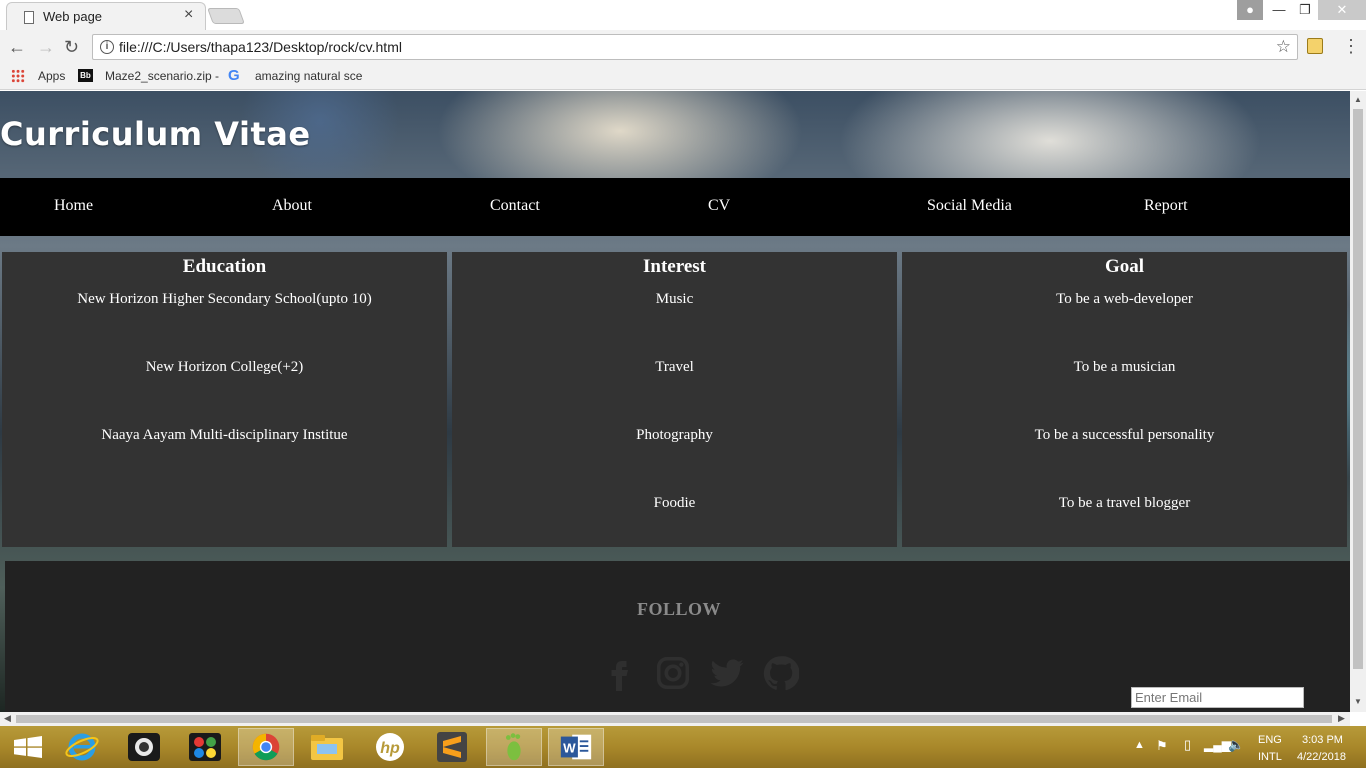 This screenshot has height=768, width=1366. Describe the element at coordinates (224, 367) in the screenshot. I see `education-item: New Horizon College(+2)` at that location.